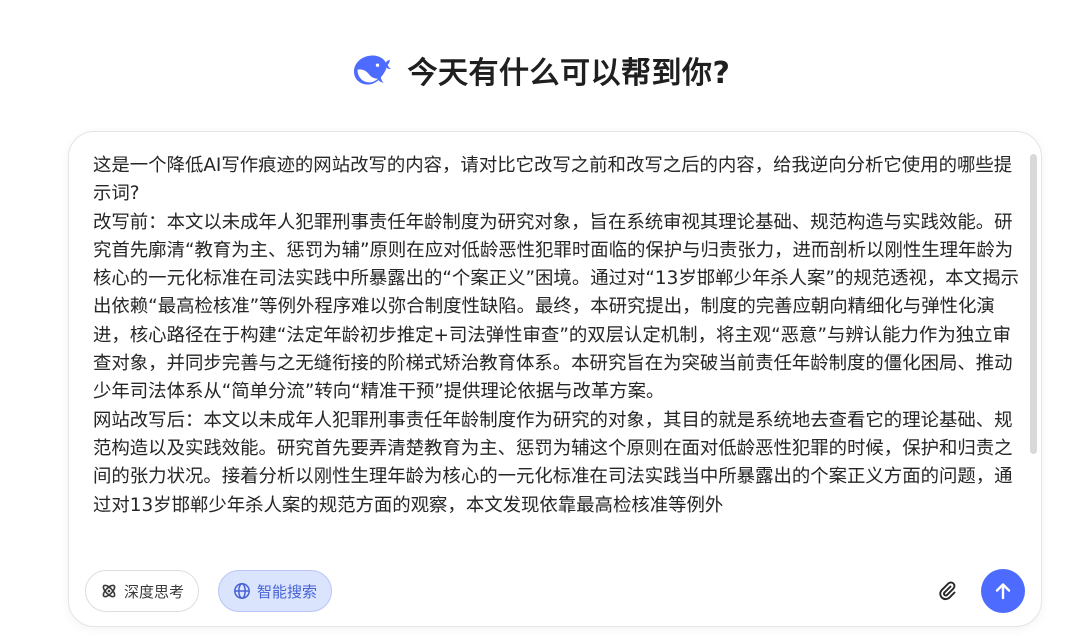 This screenshot has width=1080, height=636. I want to click on text-fade-overlay, so click(558, 553).